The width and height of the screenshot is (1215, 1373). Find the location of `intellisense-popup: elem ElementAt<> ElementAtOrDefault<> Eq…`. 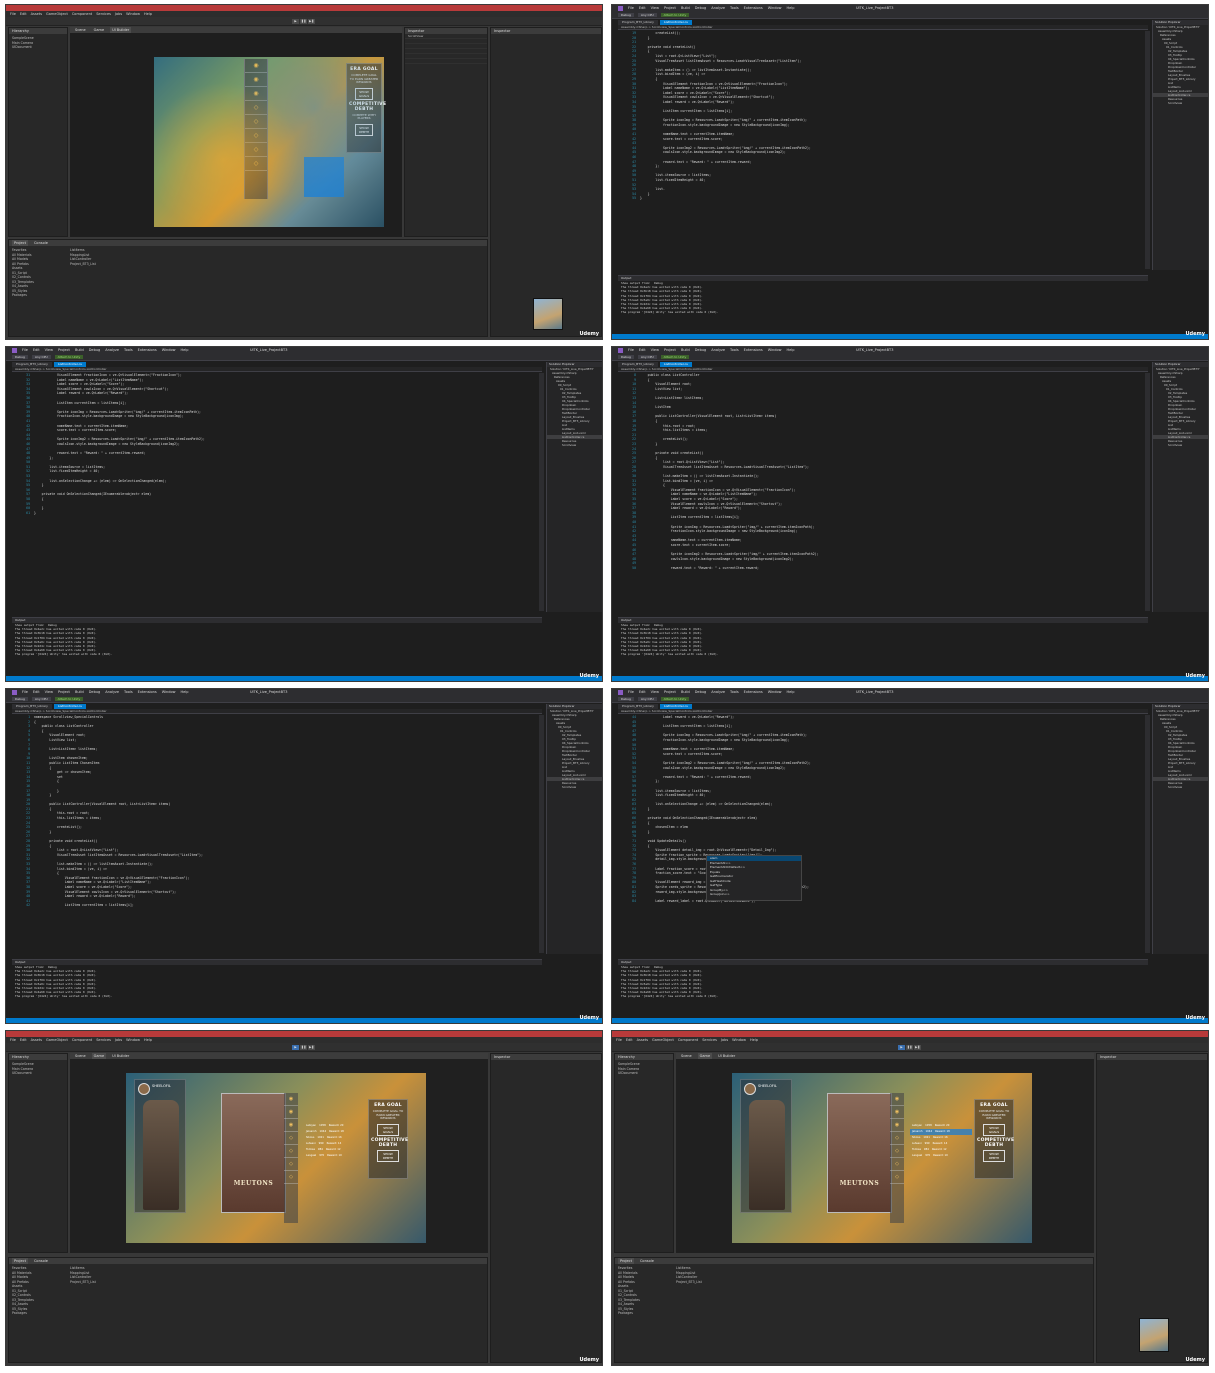

intellisense-popup: elem ElementAt<> ElementAtOrDefault<> Eq… is located at coordinates (754, 878).